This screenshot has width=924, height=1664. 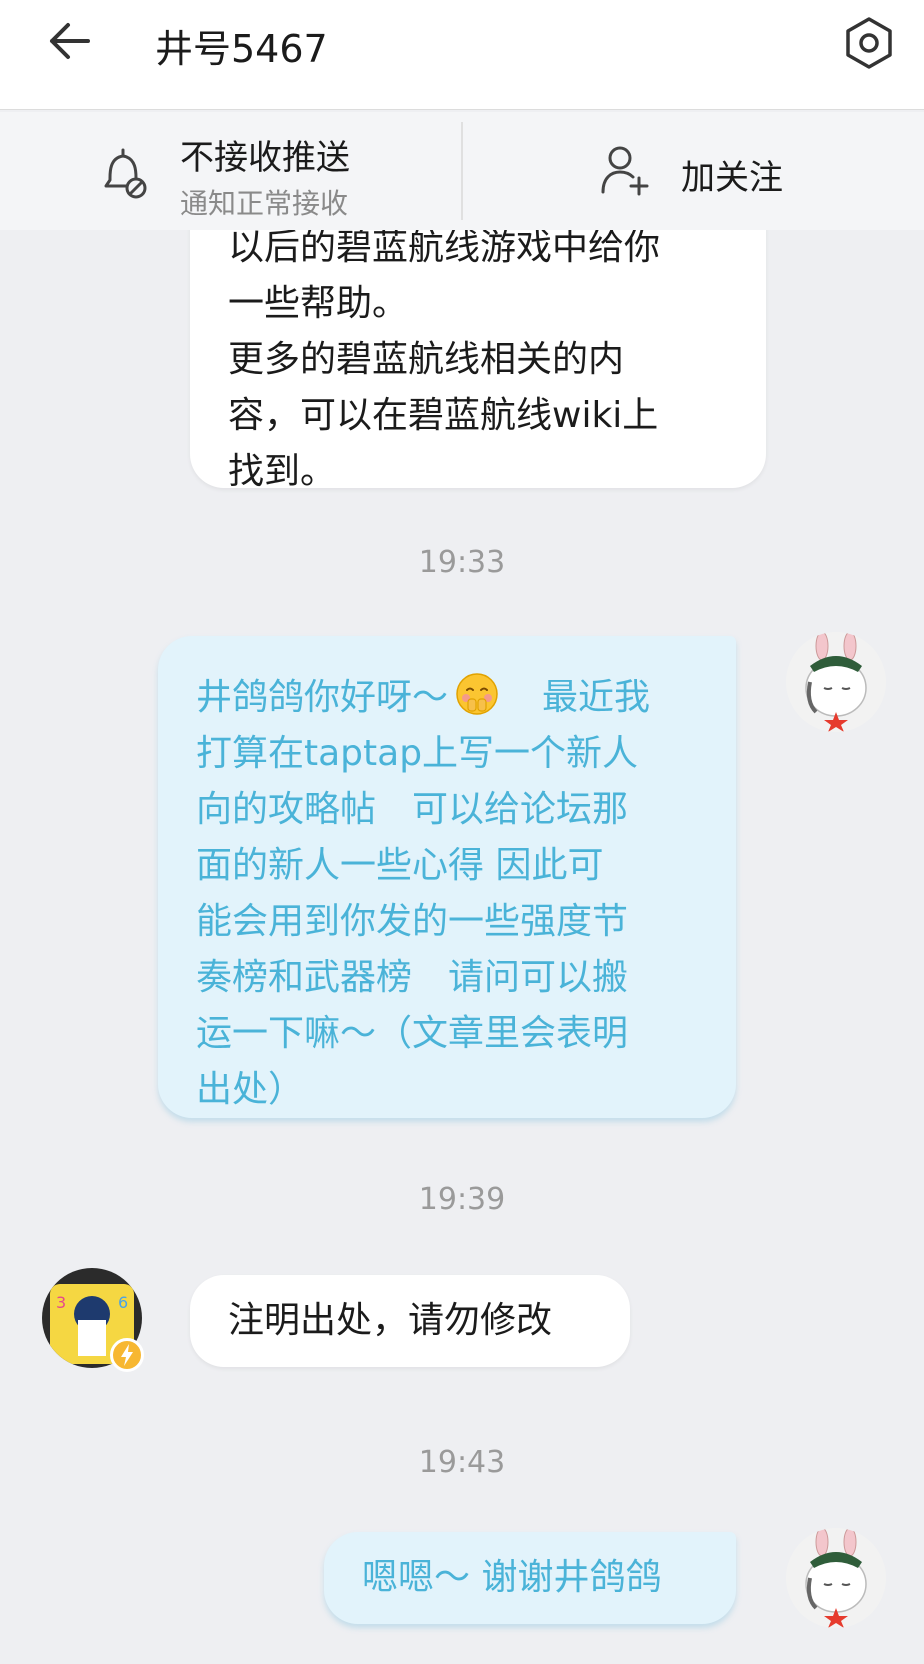 I want to click on add-user-icon, so click(x=625, y=171).